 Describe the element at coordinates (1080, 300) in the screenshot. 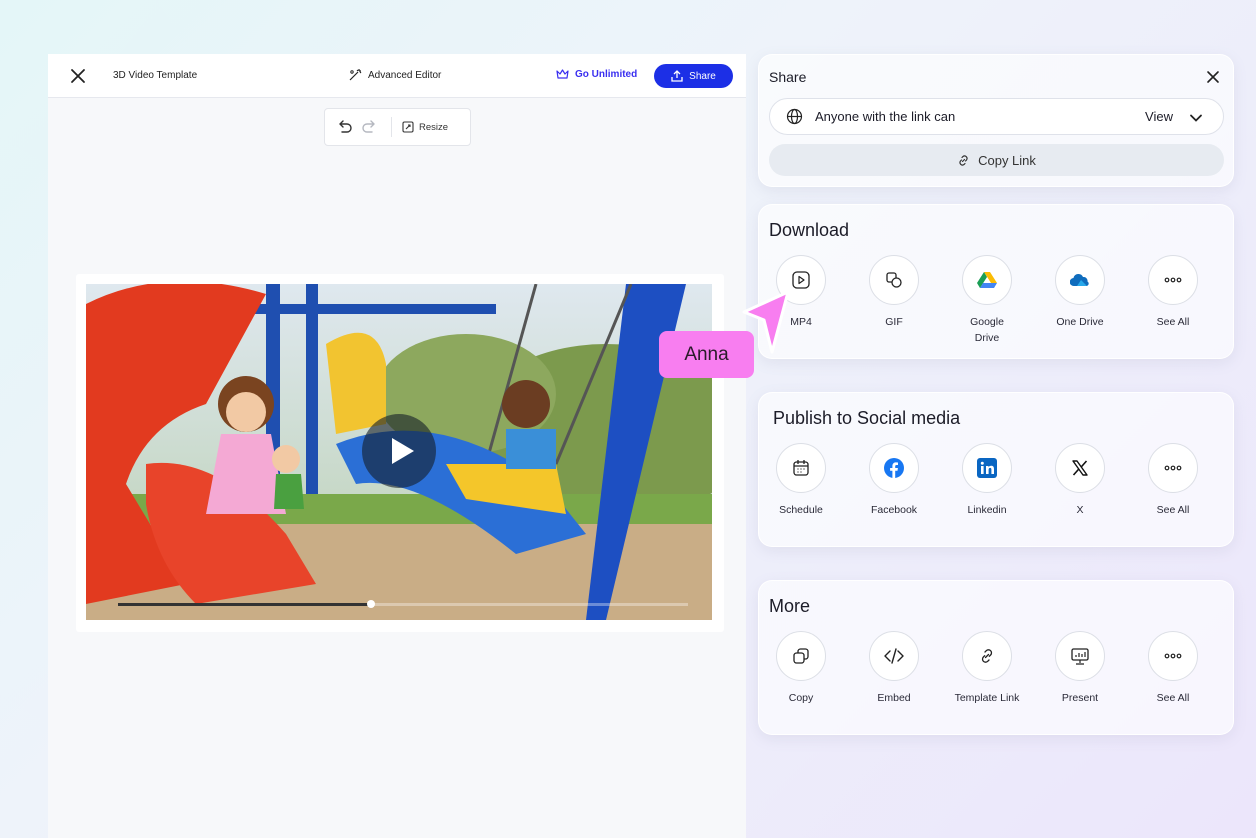

I see `download-onedrive: One Drive` at that location.